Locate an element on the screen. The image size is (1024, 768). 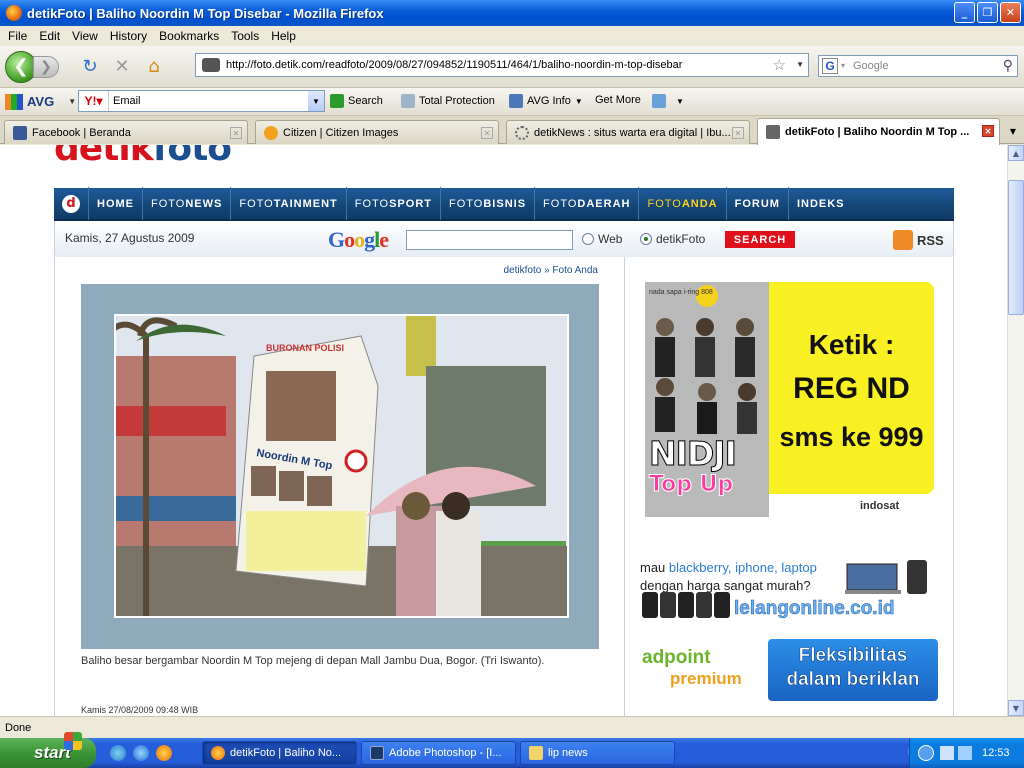
search-magnifier-icon: ⚲ is located at coordinates (1008, 65).